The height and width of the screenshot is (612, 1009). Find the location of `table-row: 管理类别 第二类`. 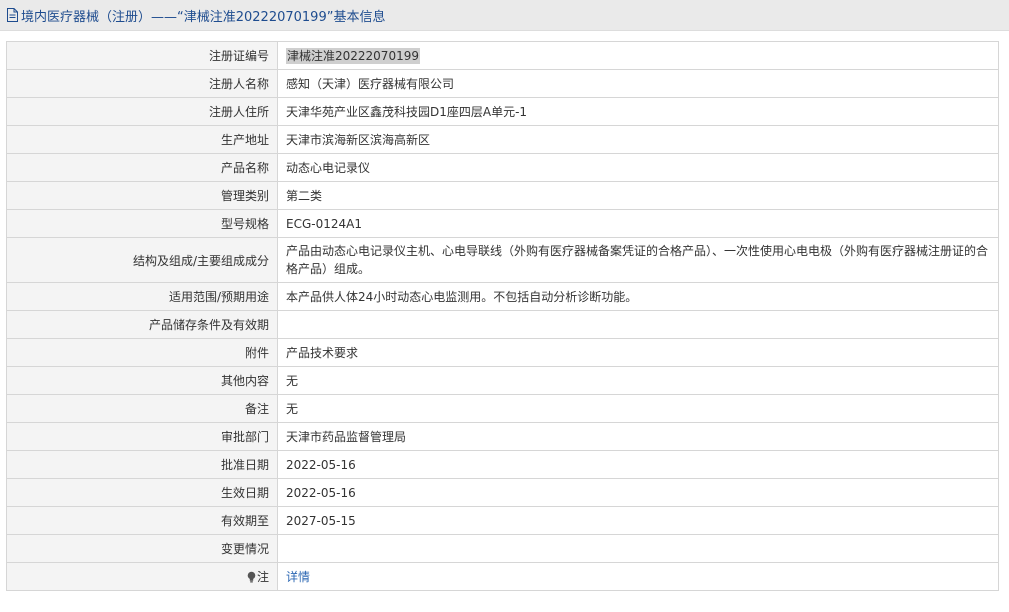

table-row: 管理类别 第二类 is located at coordinates (502, 195).